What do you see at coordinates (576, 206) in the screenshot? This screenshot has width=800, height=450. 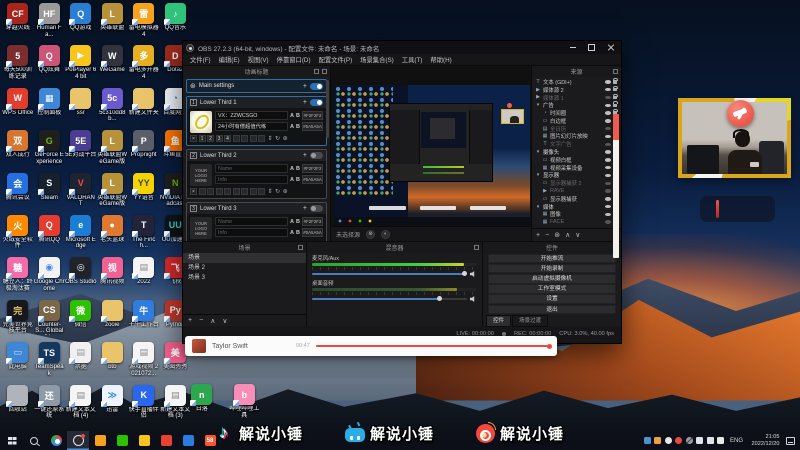 I see `source-row: ▾ 媒体` at bounding box center [576, 206].